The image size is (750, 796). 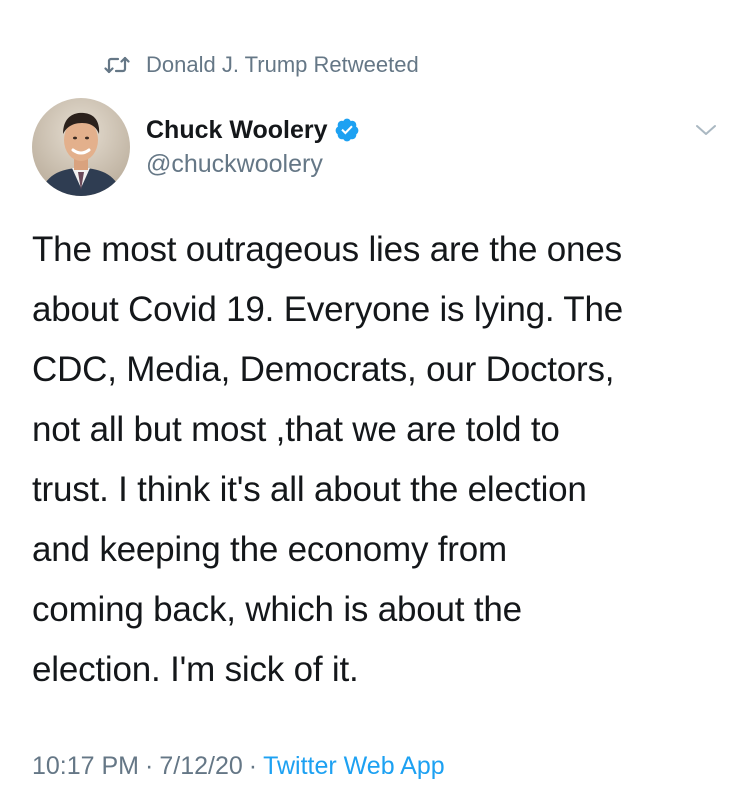 I want to click on tweet-source-link: Twitter Web App, so click(x=354, y=766).